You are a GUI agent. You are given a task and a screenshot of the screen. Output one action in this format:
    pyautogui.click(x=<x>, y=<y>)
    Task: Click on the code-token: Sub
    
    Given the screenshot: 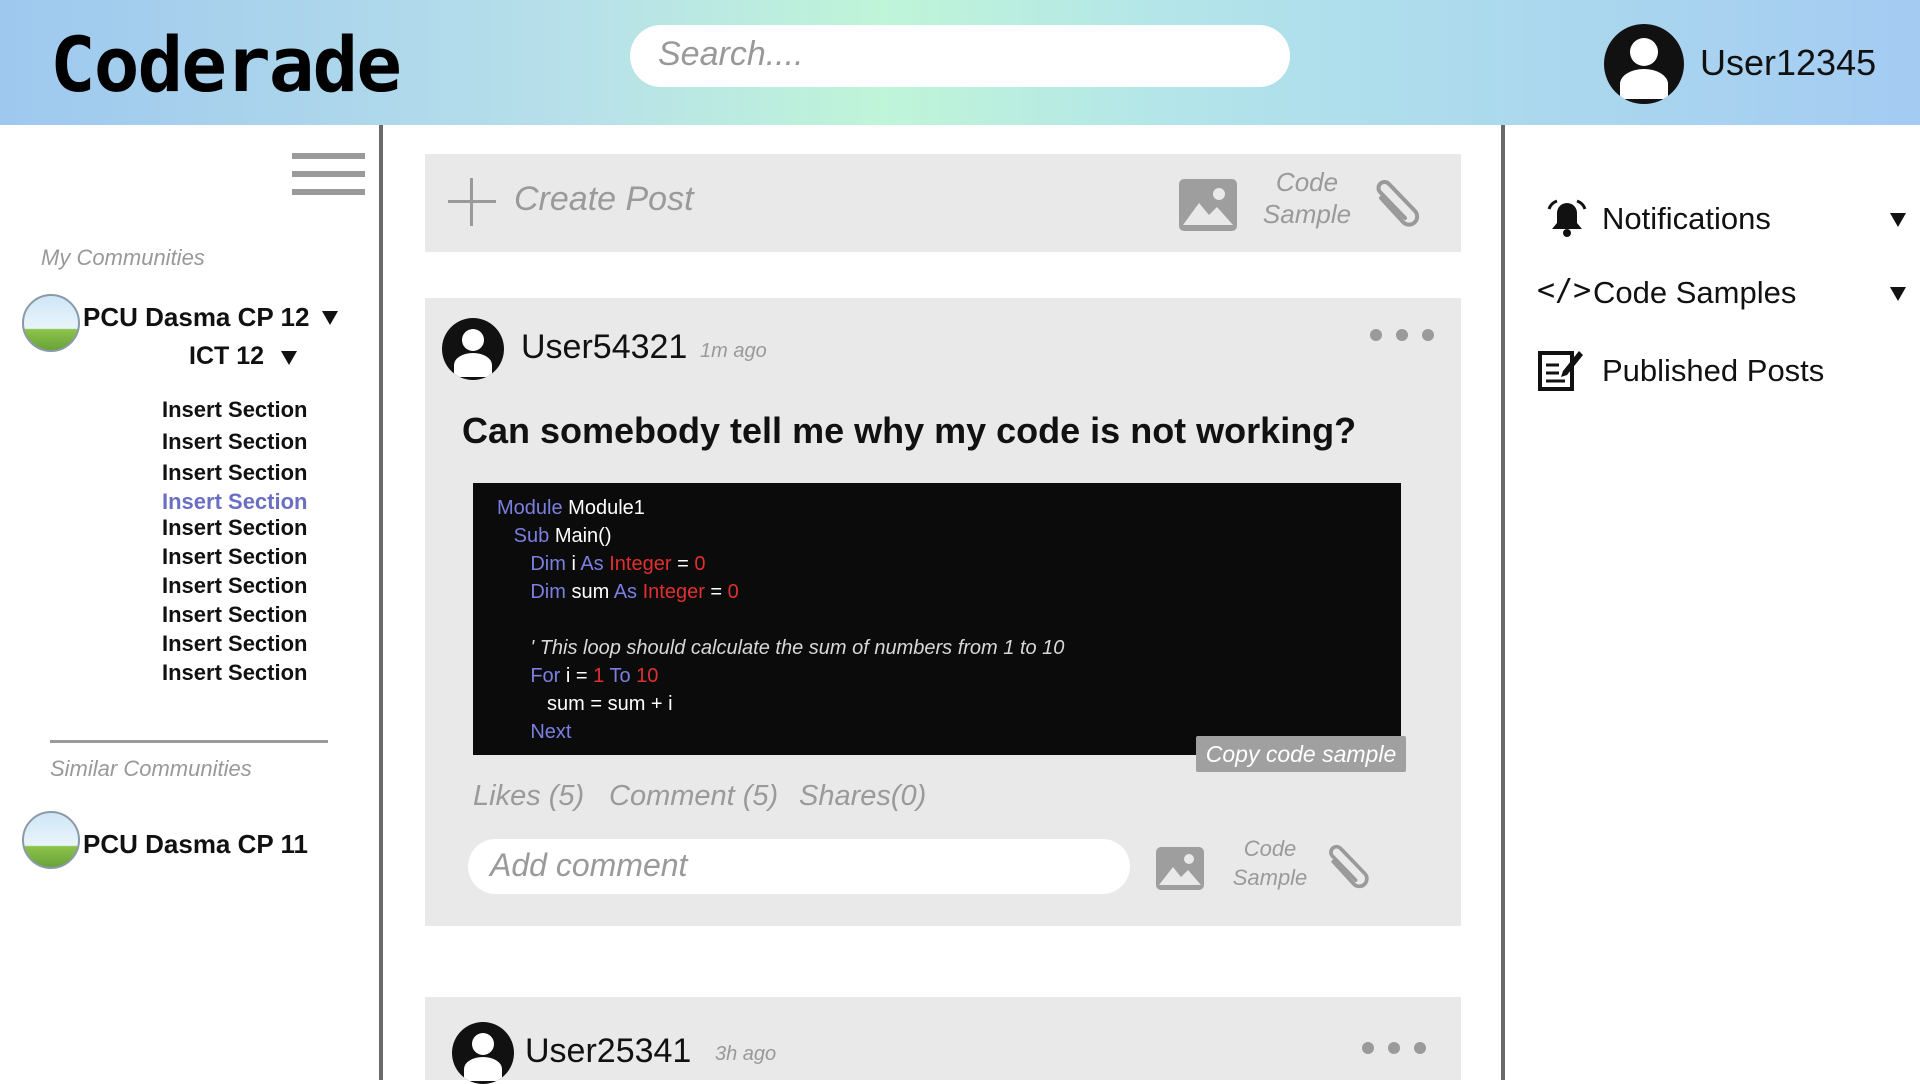 What is the action you would take?
    pyautogui.click(x=523, y=536)
    